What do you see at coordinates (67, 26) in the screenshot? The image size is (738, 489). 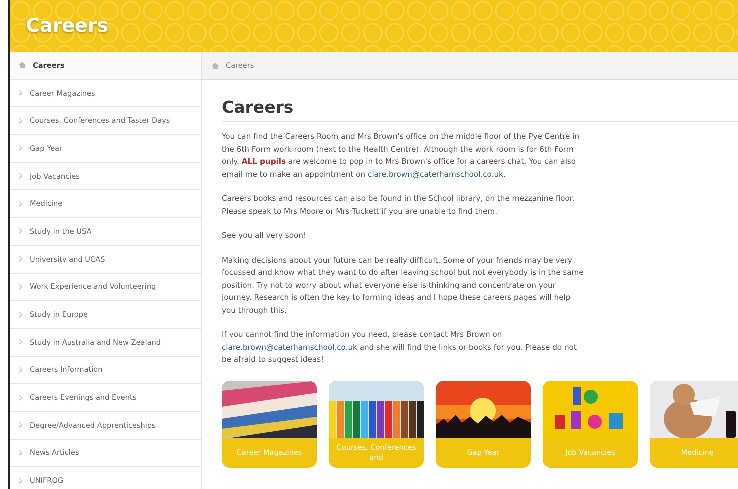 I see `site-title: Careers` at bounding box center [67, 26].